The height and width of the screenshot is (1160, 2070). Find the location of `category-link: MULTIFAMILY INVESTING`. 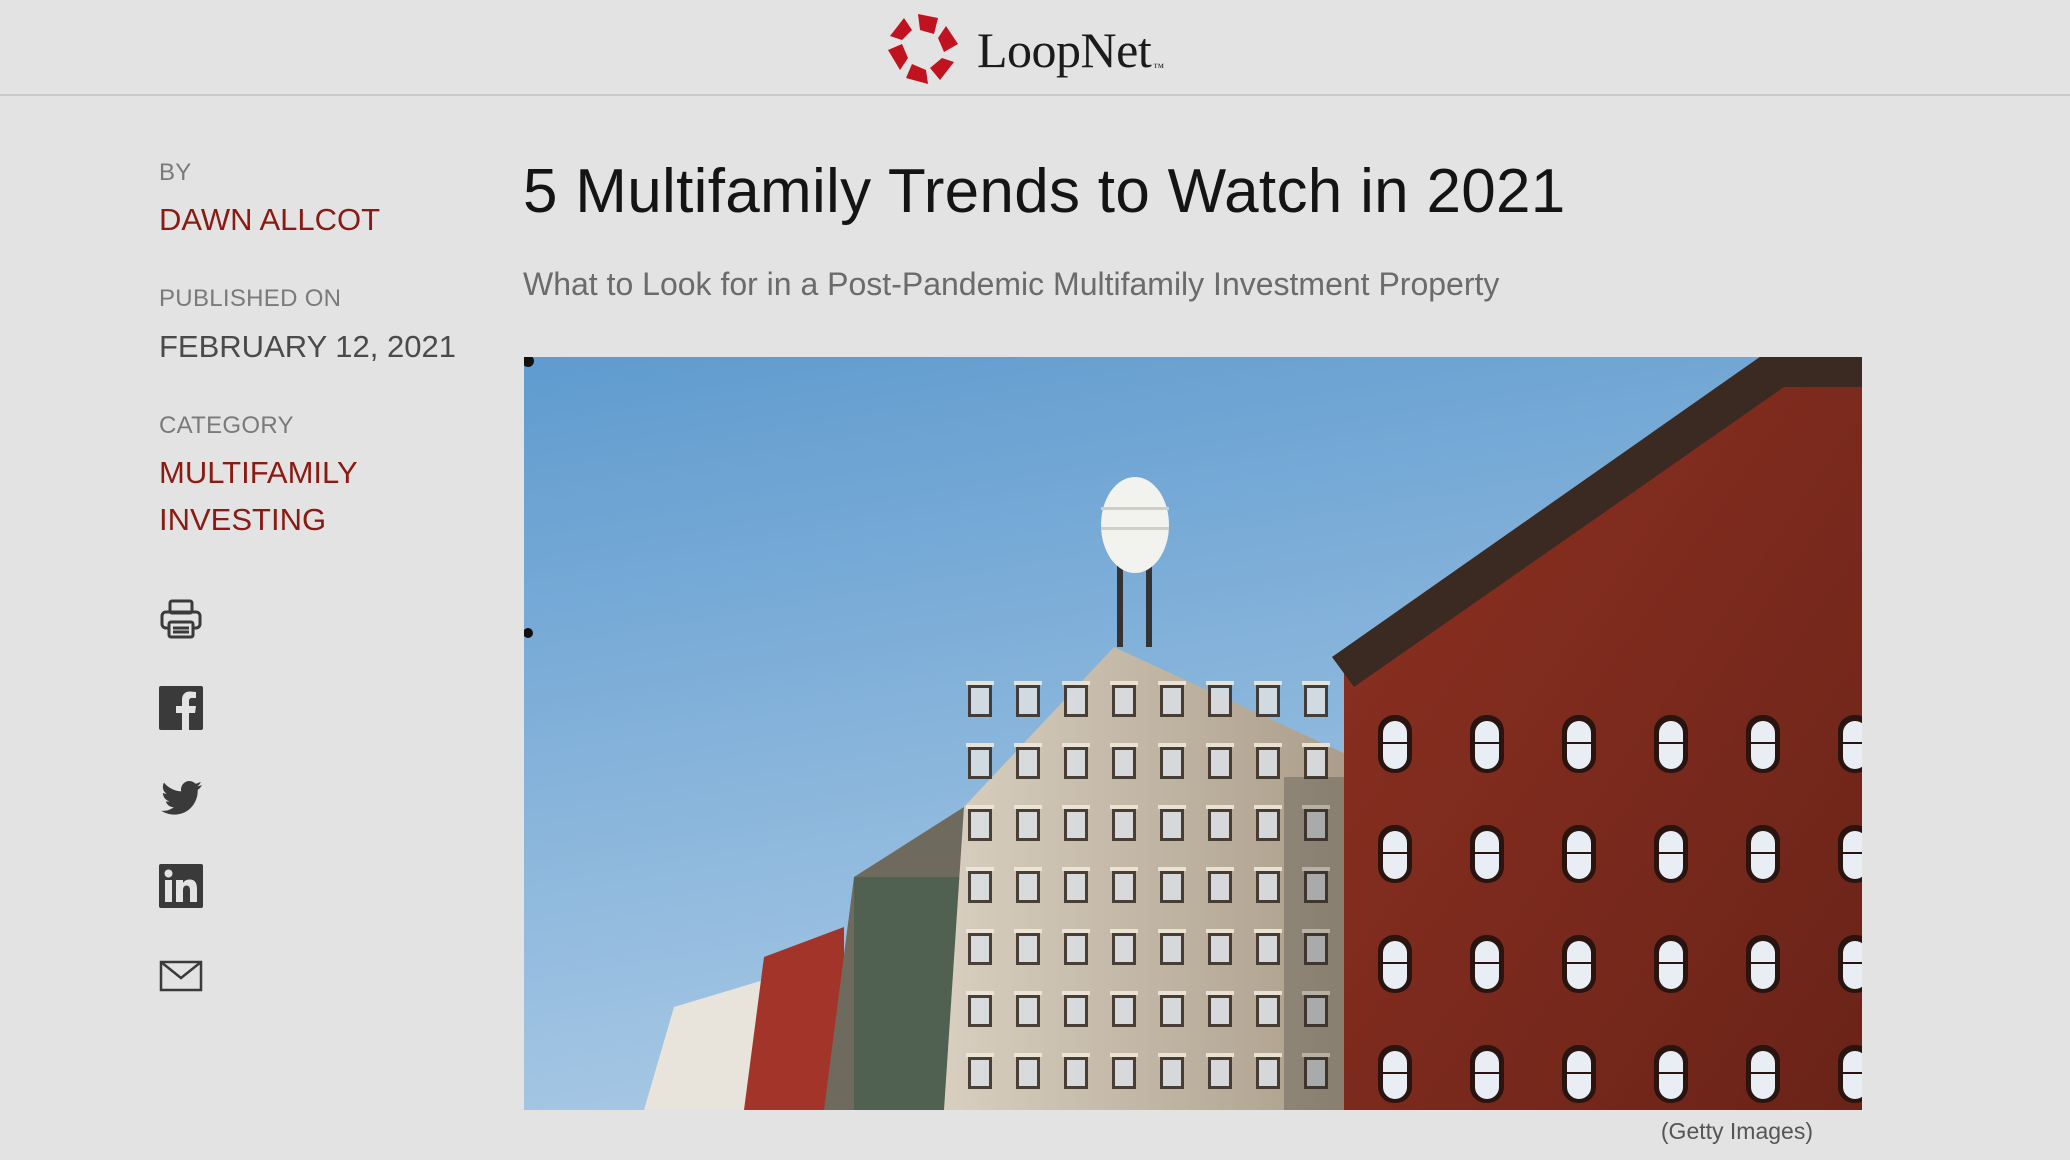

category-link: MULTIFAMILY INVESTING is located at coordinates (258, 496).